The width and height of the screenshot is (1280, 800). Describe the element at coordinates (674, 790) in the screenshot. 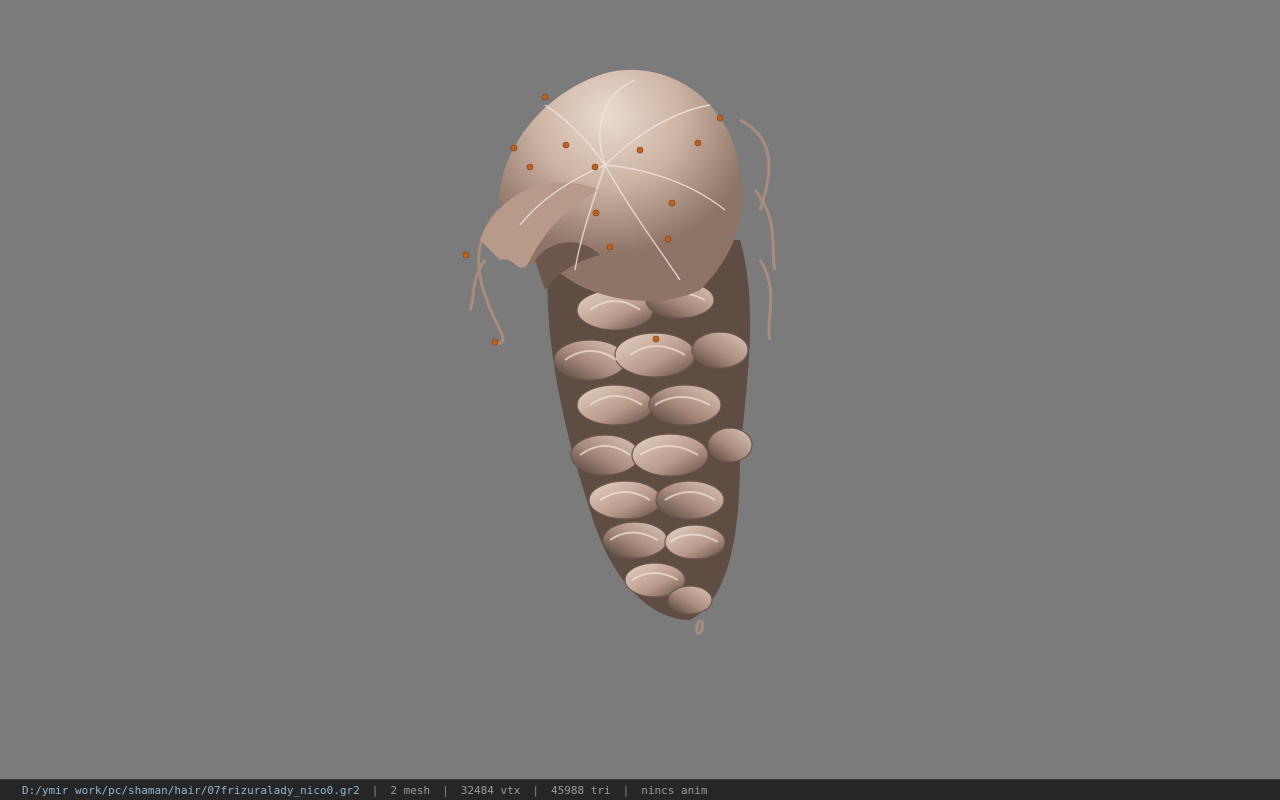

I see `animation-status: nincs anim` at that location.